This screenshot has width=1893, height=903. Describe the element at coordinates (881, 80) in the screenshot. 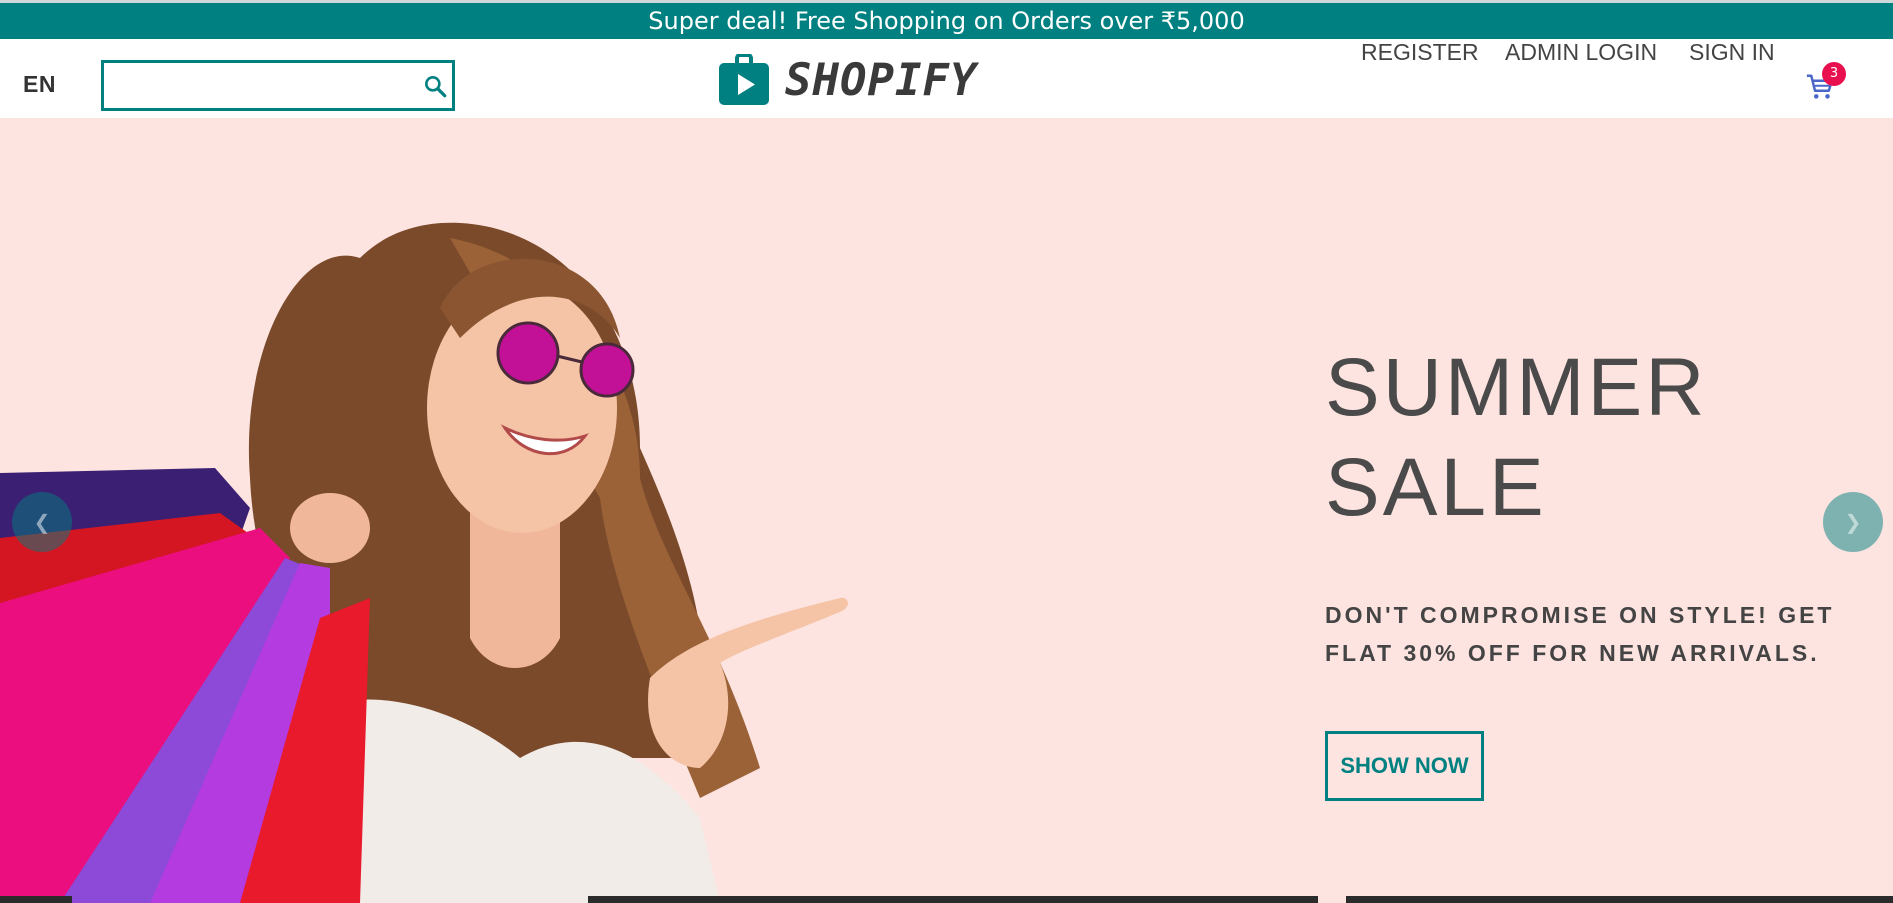

I see `logo-text: SHOPIFY` at that location.